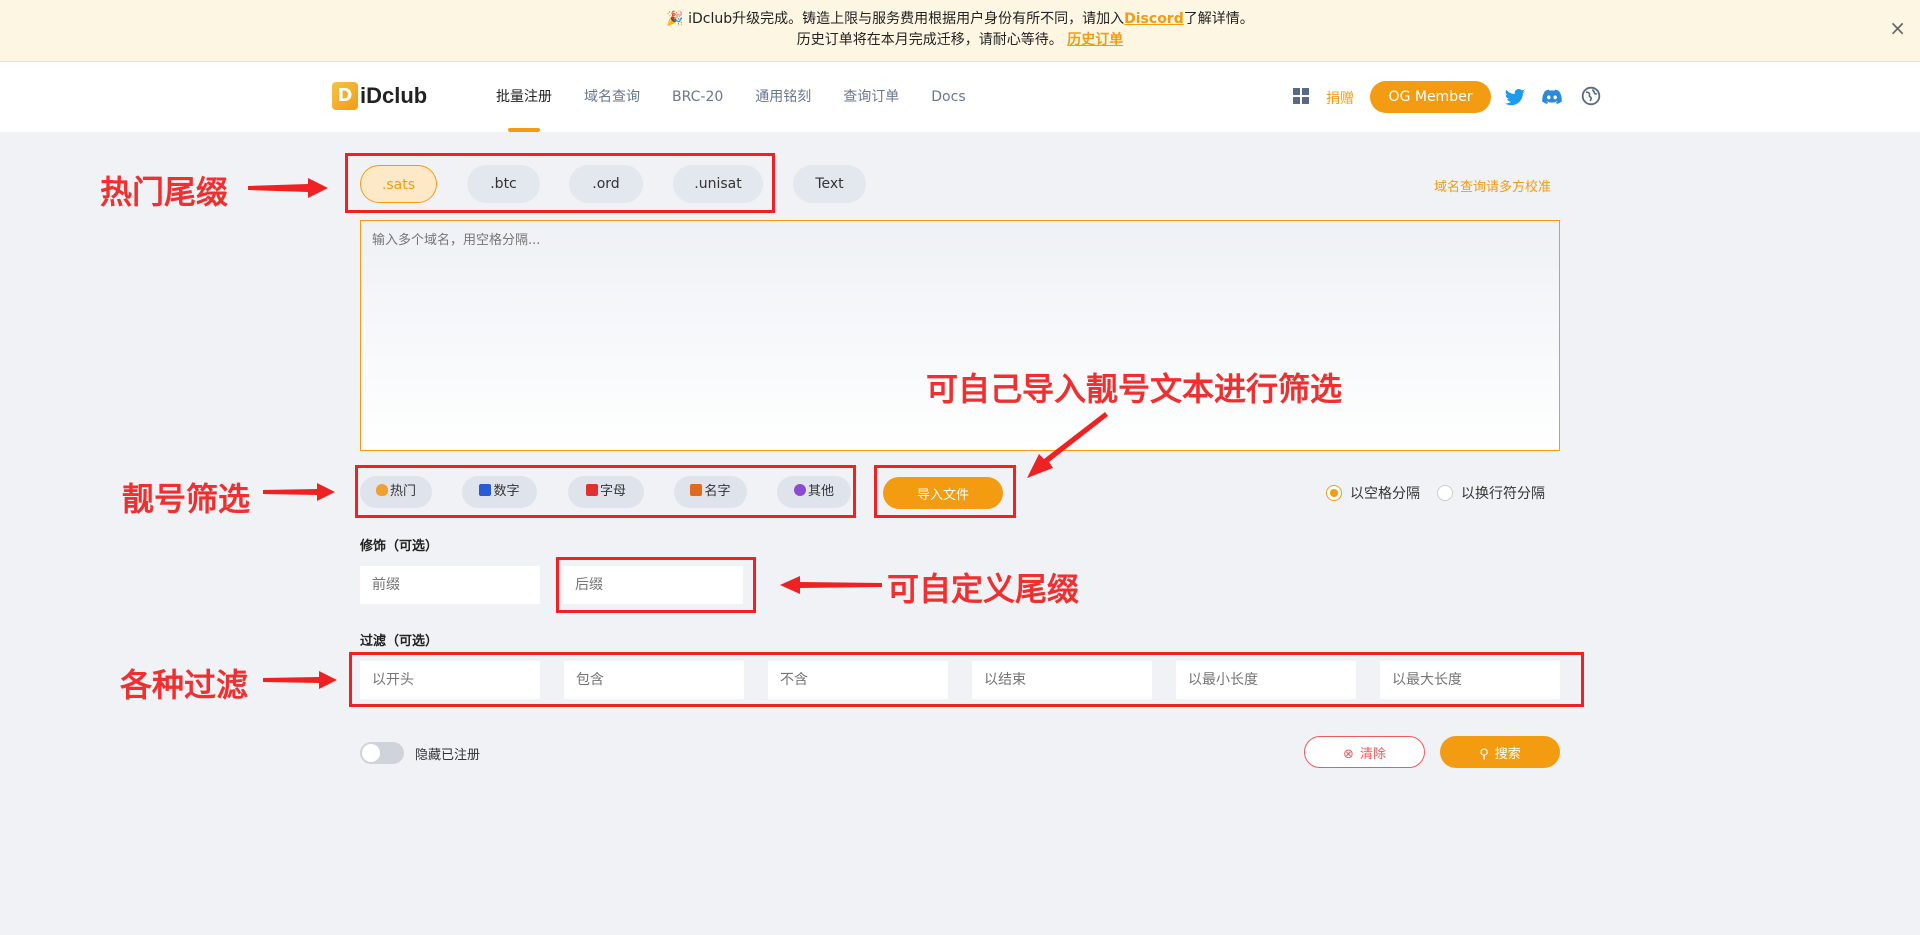 This screenshot has width=1920, height=935. I want to click on starts-with-input, so click(450, 680).